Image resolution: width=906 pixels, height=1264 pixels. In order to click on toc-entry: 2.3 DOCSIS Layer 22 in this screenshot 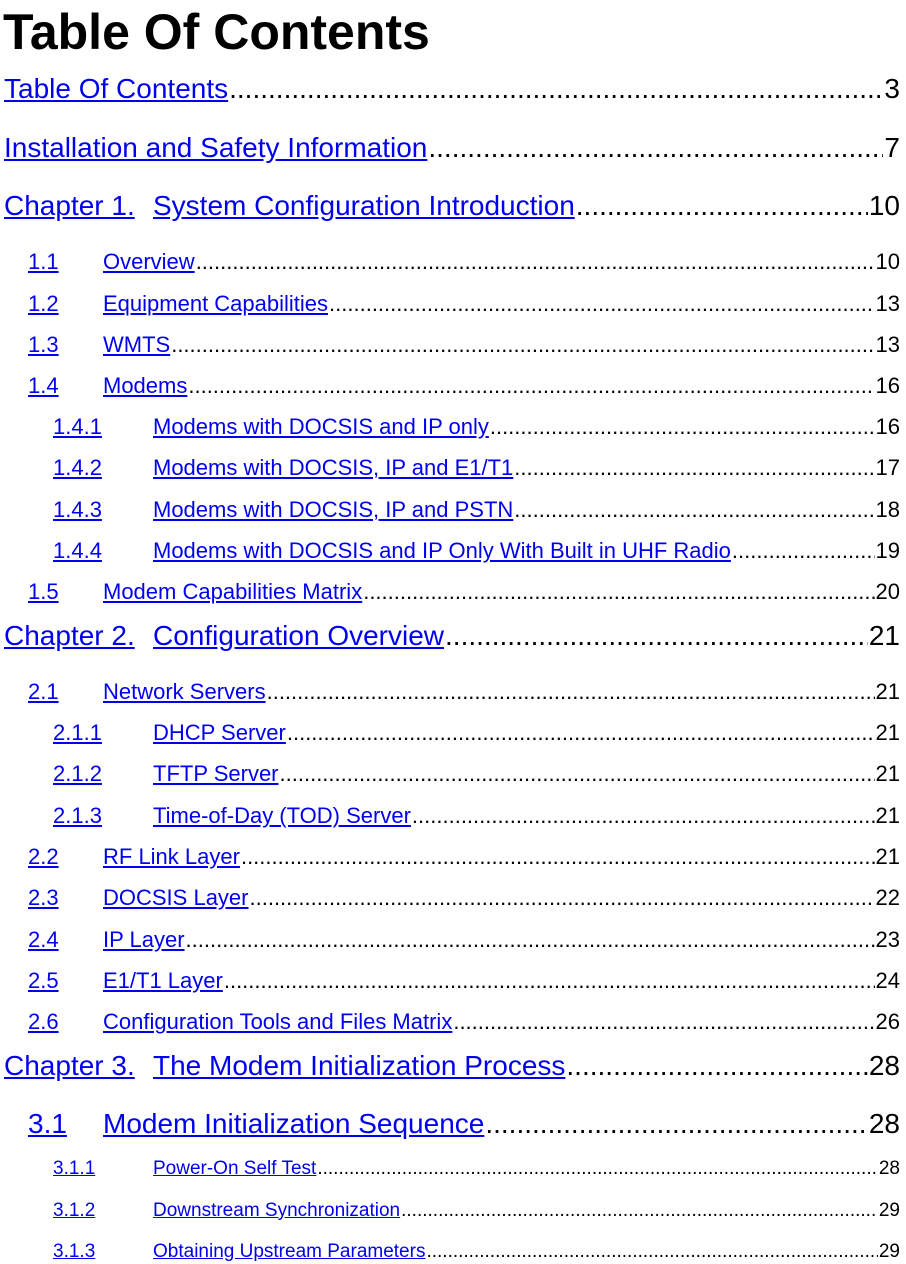, I will do `click(450, 898)`.